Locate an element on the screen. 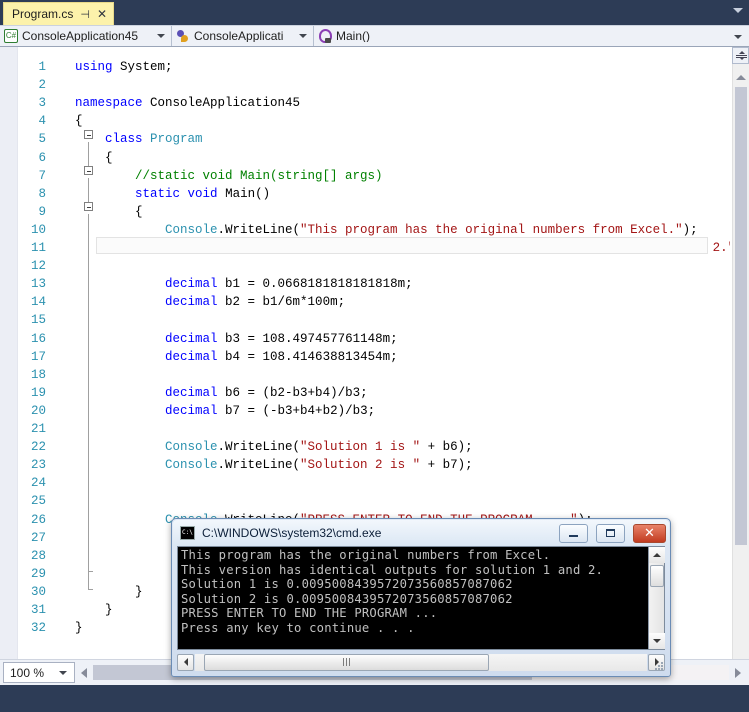 Image resolution: width=749 pixels, height=712 pixels. line-number: 26 is located at coordinates (38, 519).